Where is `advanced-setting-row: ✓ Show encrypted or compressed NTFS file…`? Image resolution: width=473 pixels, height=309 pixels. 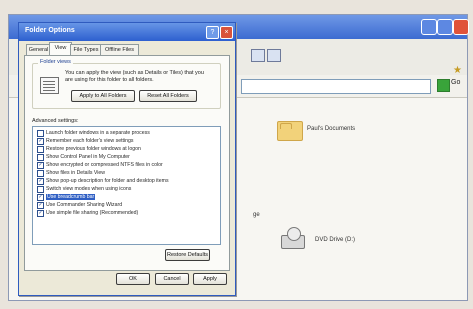
advanced-setting-row: ✓ Show encrypted or compressed NTFS file… is located at coordinates (122, 165).